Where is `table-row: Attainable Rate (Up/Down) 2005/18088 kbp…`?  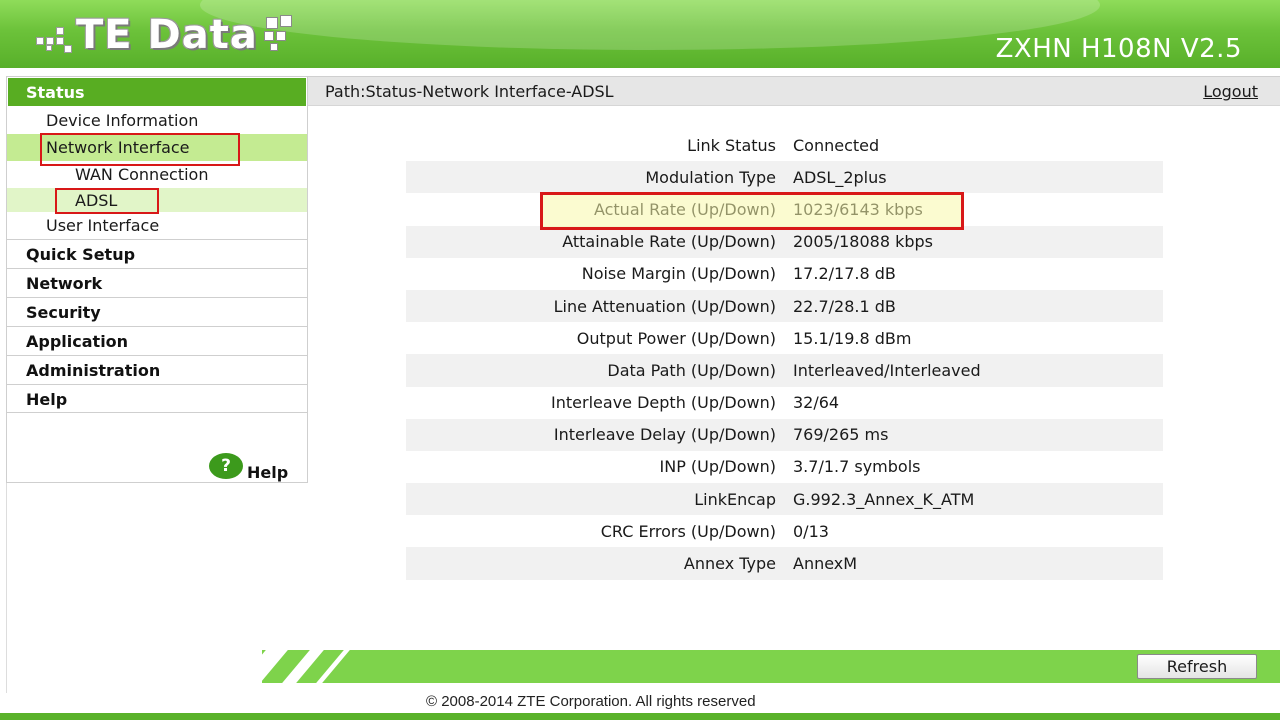 table-row: Attainable Rate (Up/Down) 2005/18088 kbp… is located at coordinates (784, 241).